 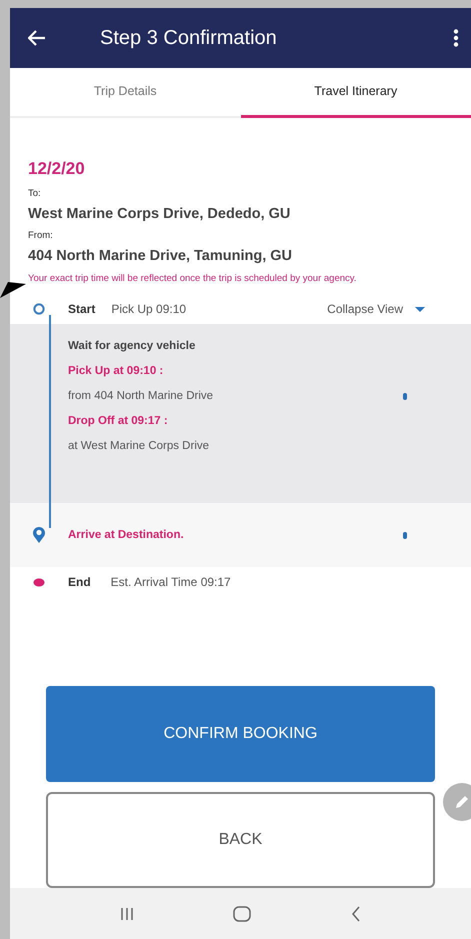 What do you see at coordinates (35, 194) in the screenshot?
I see `to-label: To:` at bounding box center [35, 194].